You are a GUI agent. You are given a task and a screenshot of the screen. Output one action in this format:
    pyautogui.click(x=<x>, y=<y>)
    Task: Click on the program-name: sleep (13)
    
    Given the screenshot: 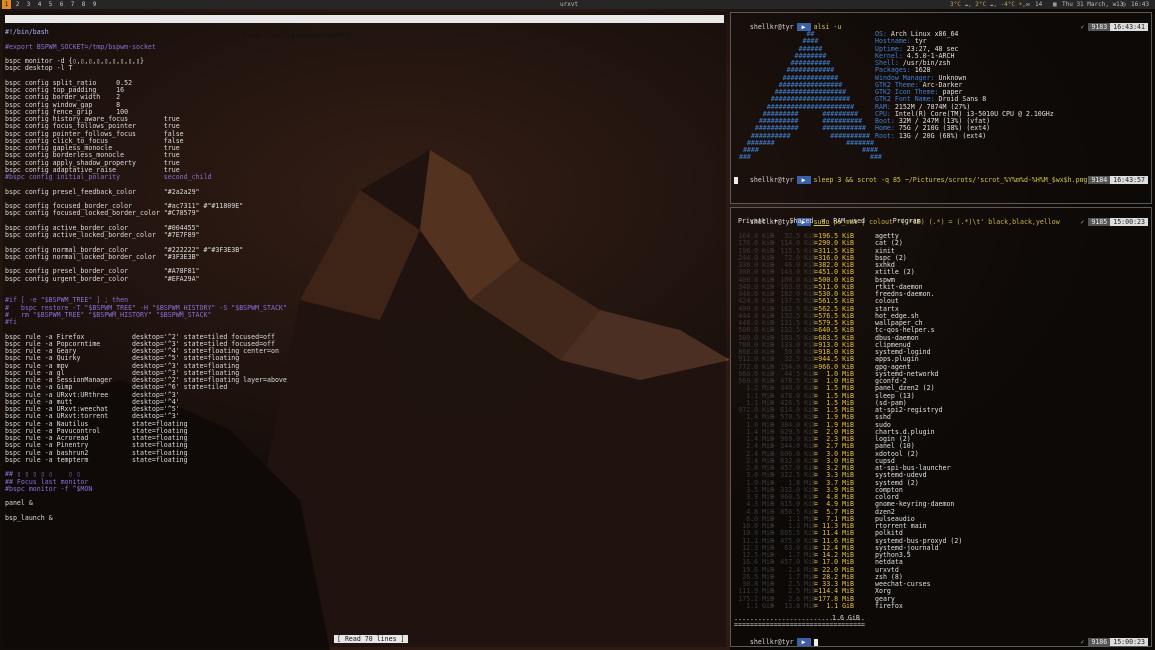 What is the action you would take?
    pyautogui.click(x=895, y=395)
    